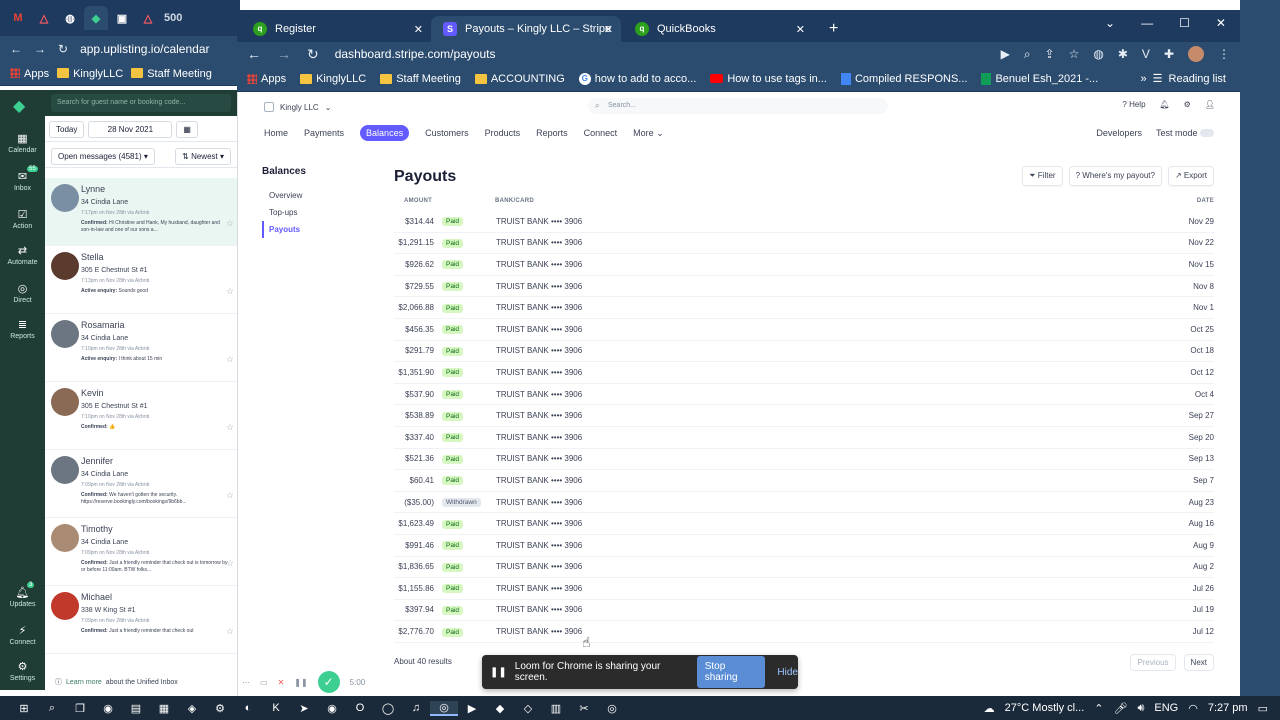  What do you see at coordinates (192, 708) in the screenshot?
I see `app-icon: ◈` at bounding box center [192, 708].